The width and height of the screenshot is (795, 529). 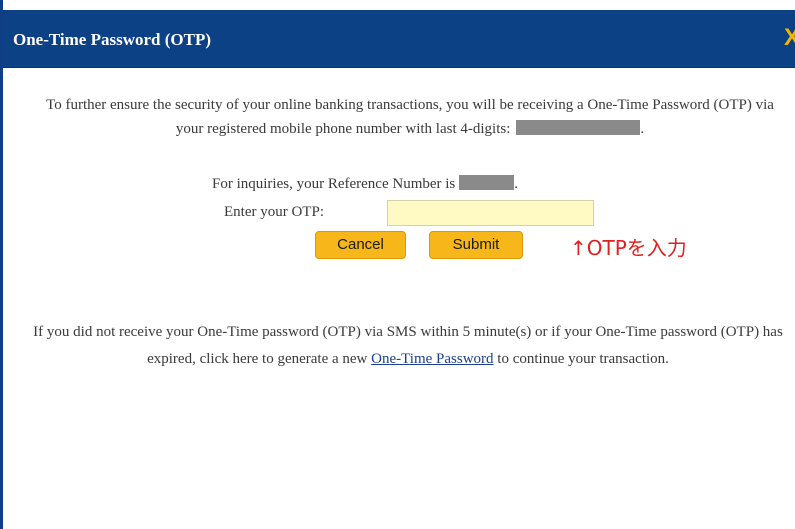 What do you see at coordinates (432, 359) in the screenshot?
I see `generate-otp-link: One-Time Password` at bounding box center [432, 359].